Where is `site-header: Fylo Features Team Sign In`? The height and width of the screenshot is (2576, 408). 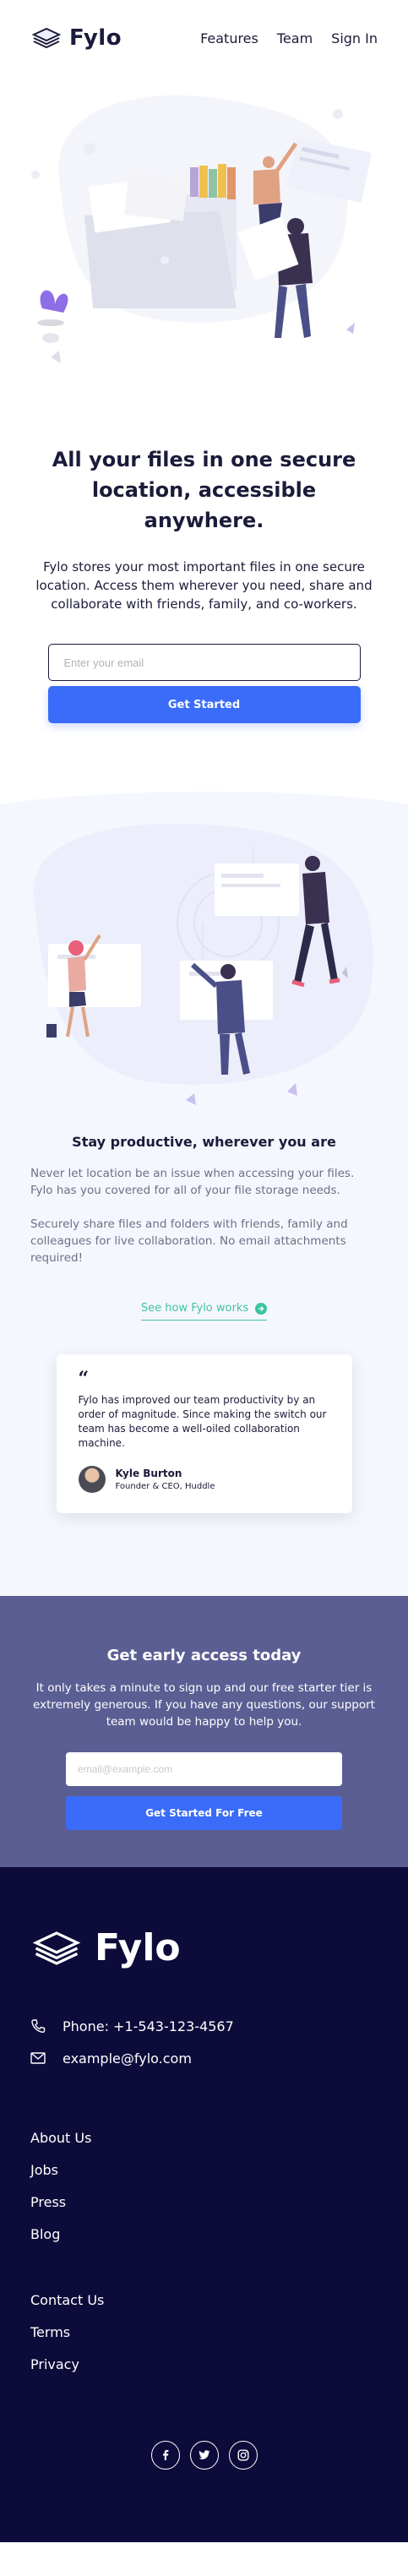 site-header: Fylo Features Team Sign In is located at coordinates (204, 38).